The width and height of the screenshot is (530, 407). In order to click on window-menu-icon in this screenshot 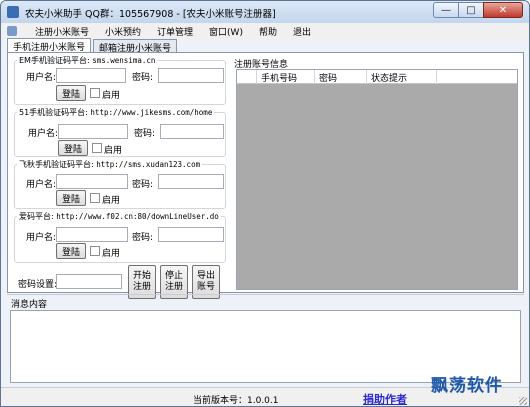, I will do `click(12, 31)`.